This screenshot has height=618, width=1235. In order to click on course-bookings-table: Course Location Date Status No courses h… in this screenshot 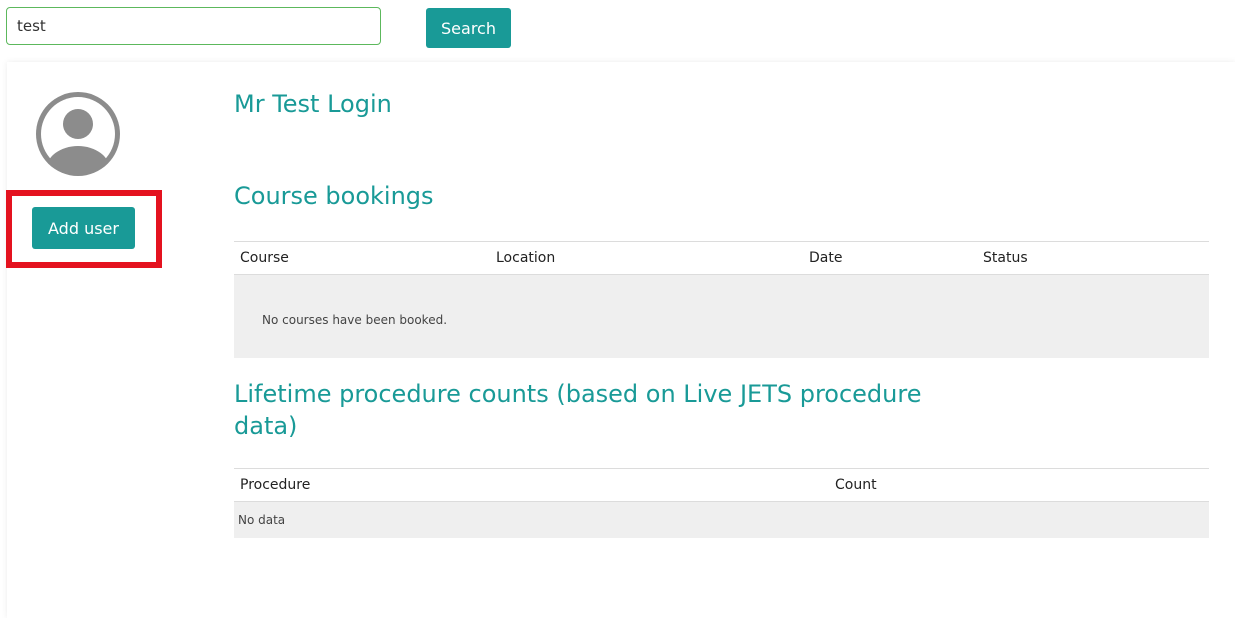, I will do `click(721, 299)`.